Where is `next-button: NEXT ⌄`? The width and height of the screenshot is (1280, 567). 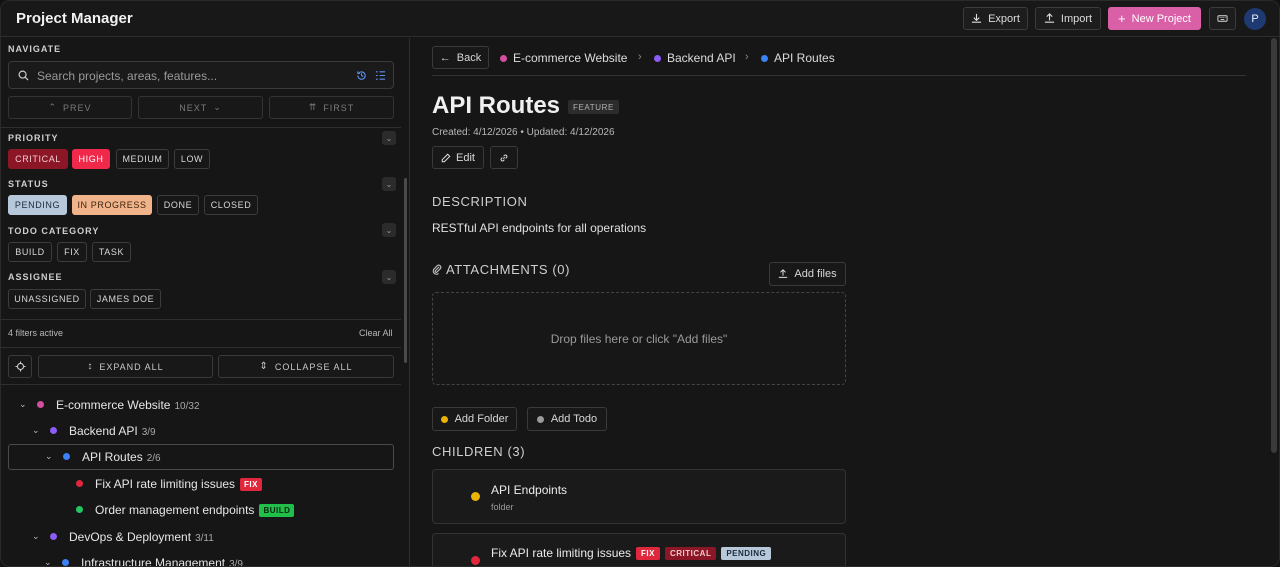 next-button: NEXT ⌄ is located at coordinates (200, 107).